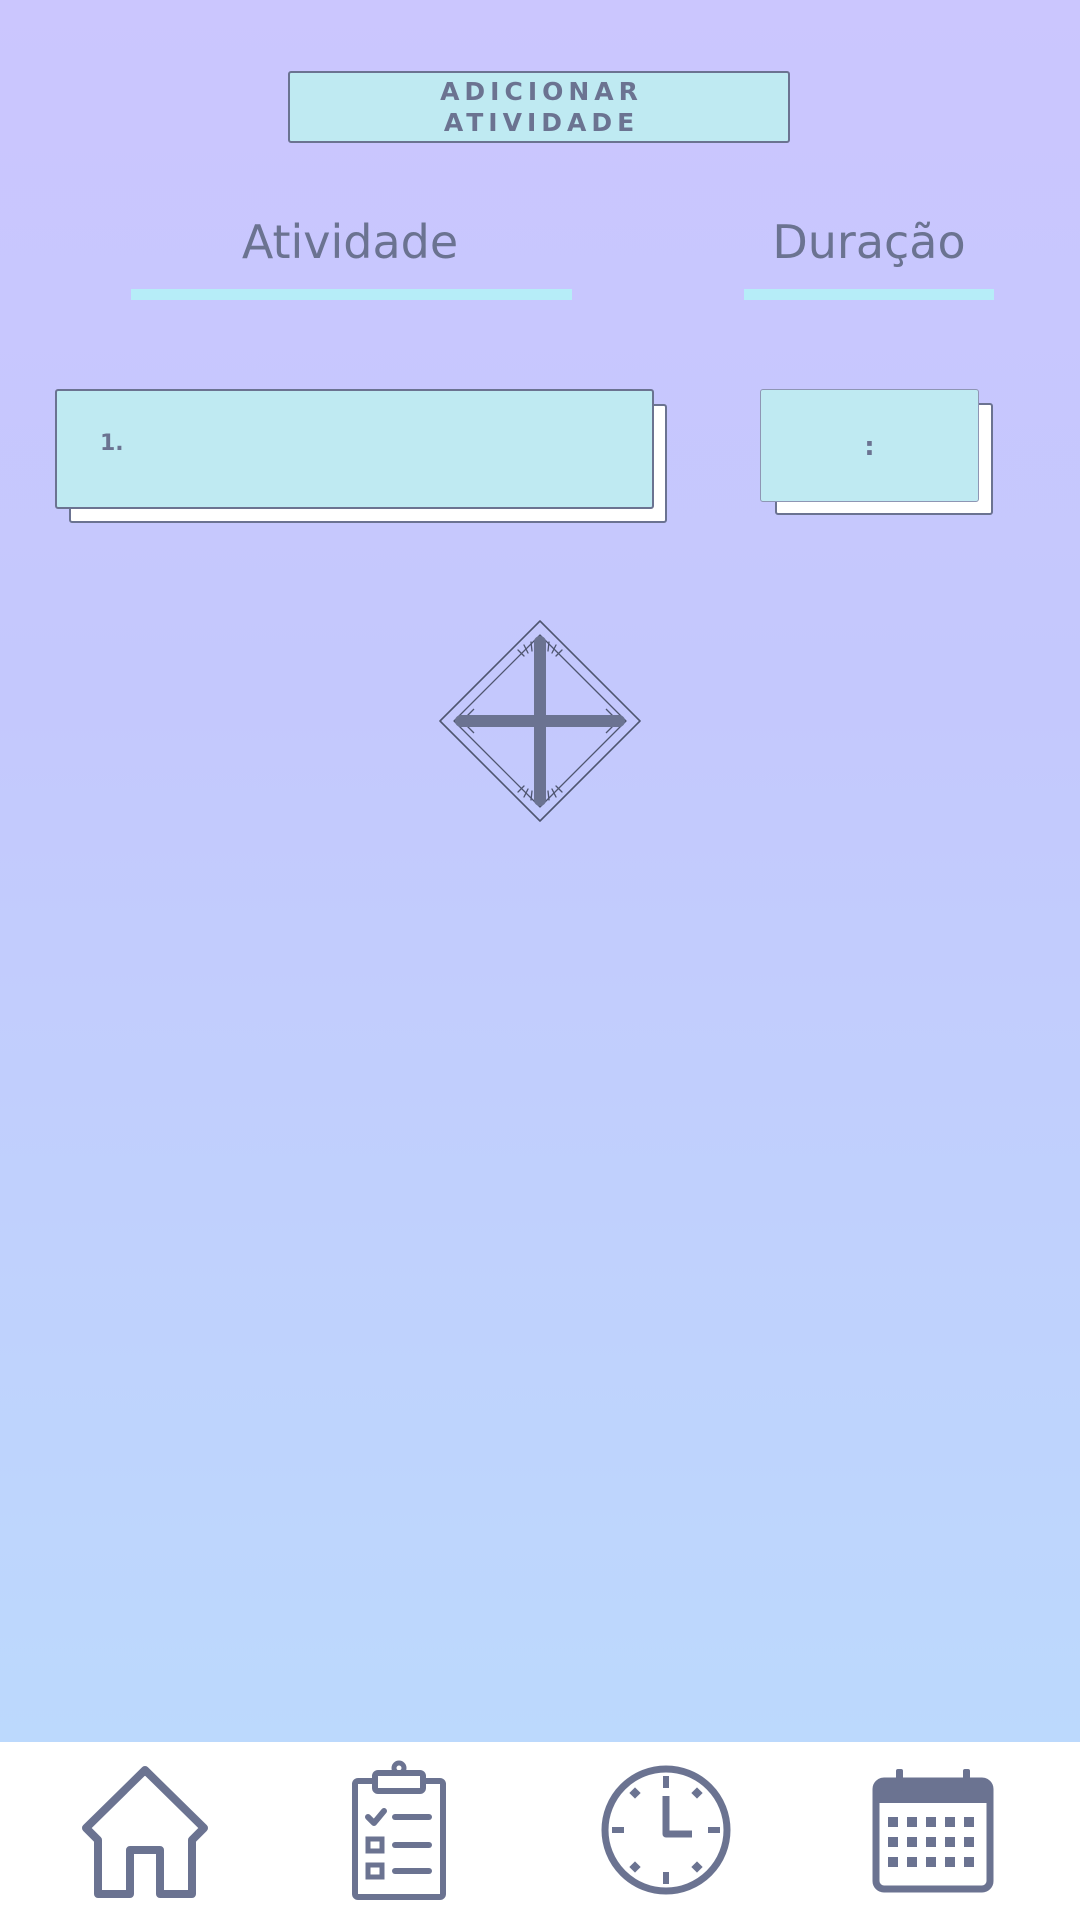  I want to click on activity-row-number: 1., so click(112, 443).